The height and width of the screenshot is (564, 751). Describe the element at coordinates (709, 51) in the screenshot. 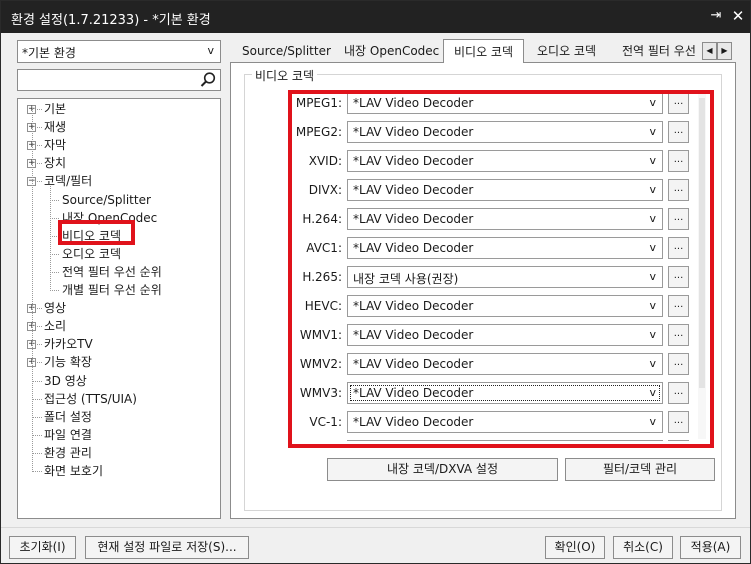

I see `tab-prev-icon: ◀` at that location.